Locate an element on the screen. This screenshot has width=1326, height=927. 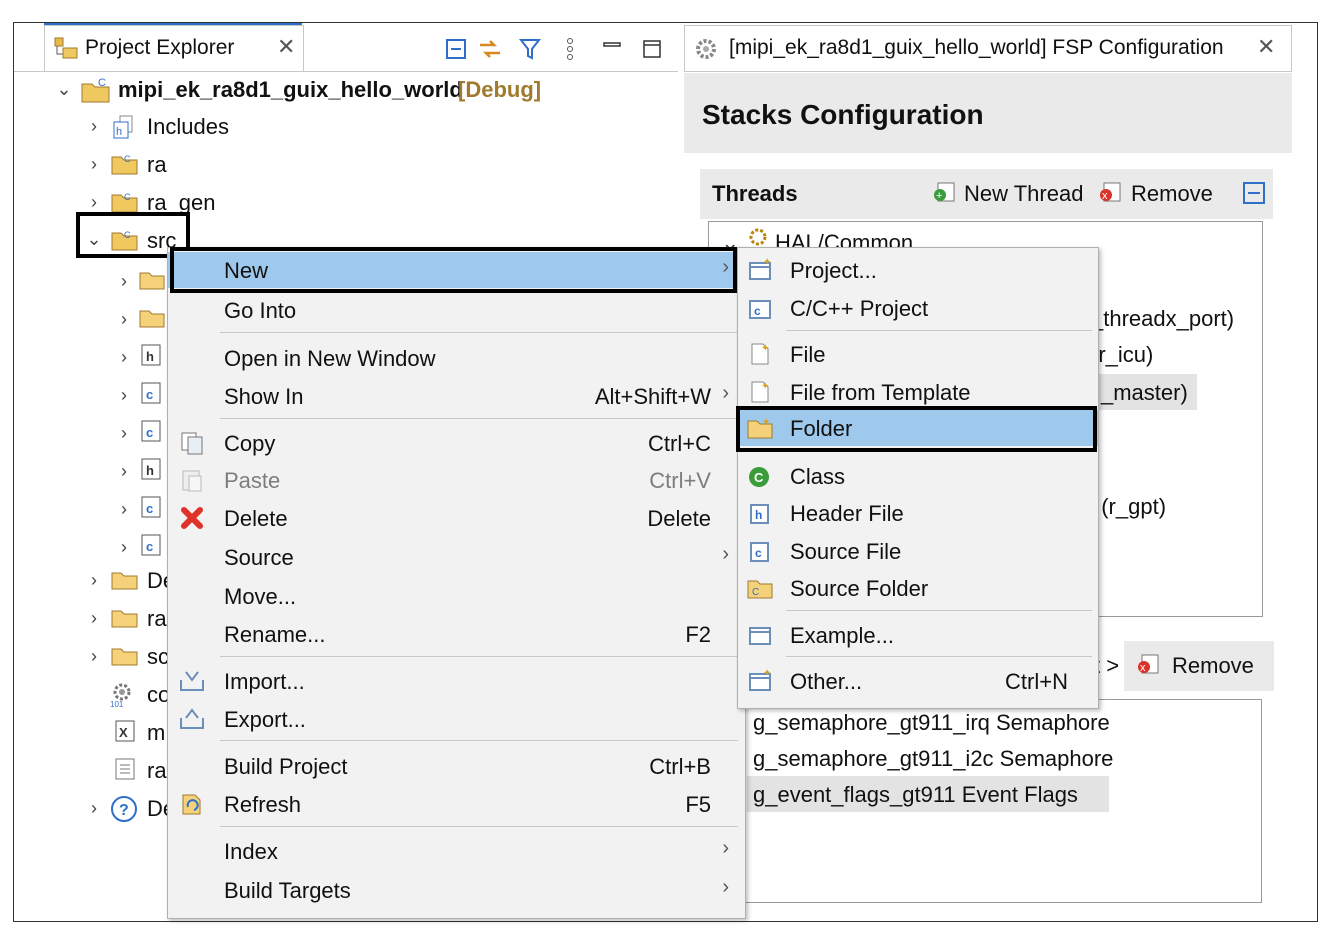
menu-item-build-project: Build Project Ctrl+B is located at coordinates (456, 766).